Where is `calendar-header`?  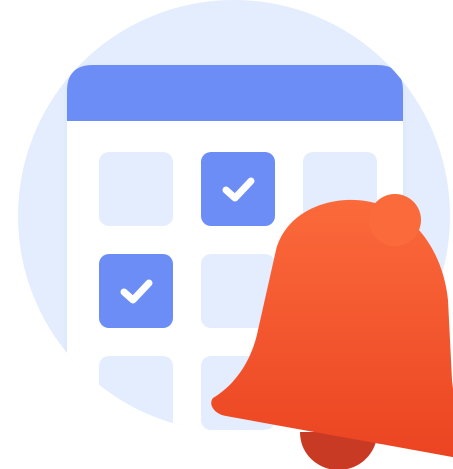
calendar-header is located at coordinates (235, 93).